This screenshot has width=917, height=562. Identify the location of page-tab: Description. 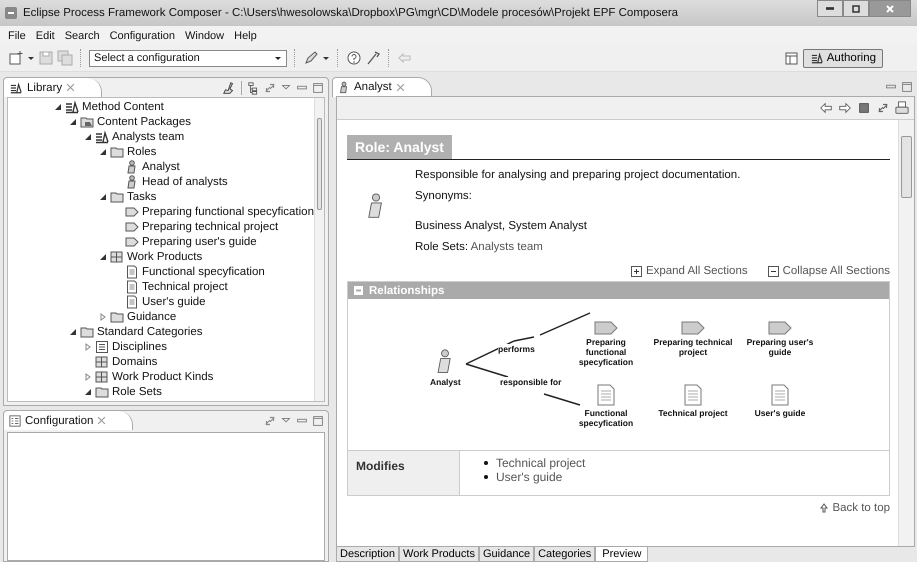
(368, 554).